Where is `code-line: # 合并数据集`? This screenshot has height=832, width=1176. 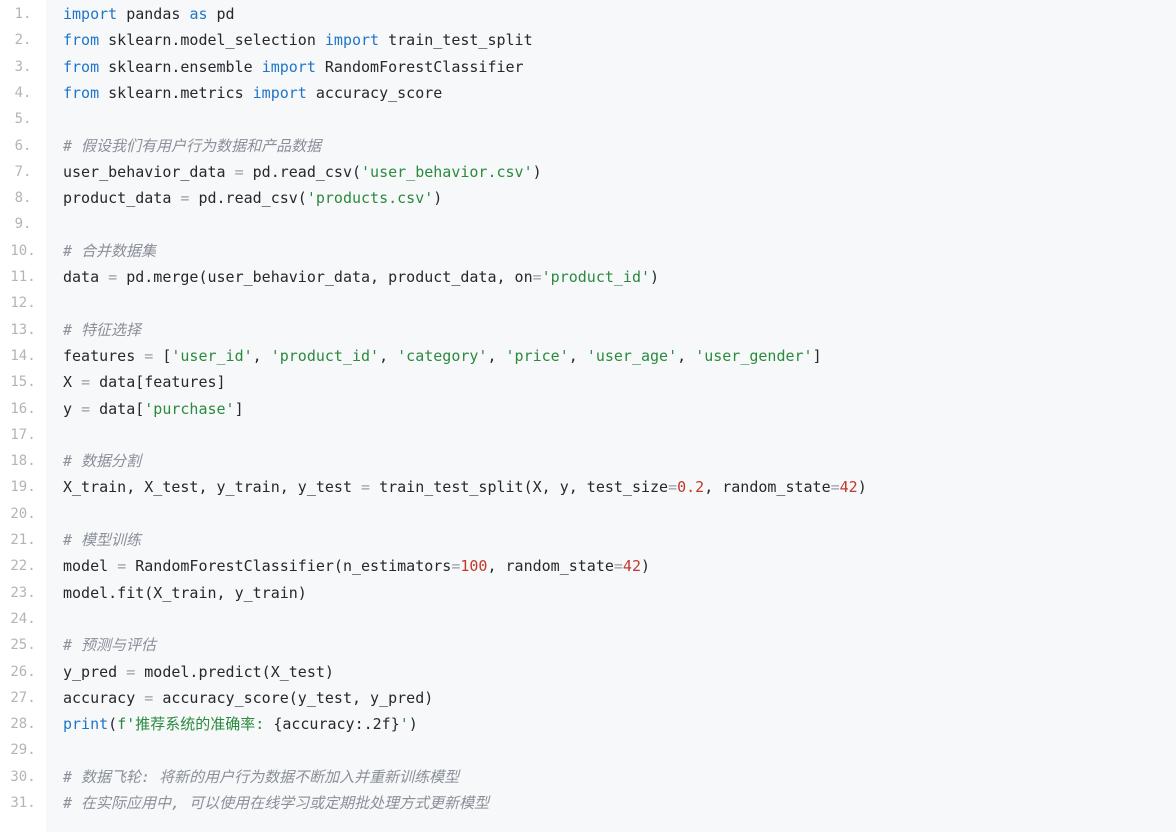
code-line: # 合并数据集 is located at coordinates (109, 251).